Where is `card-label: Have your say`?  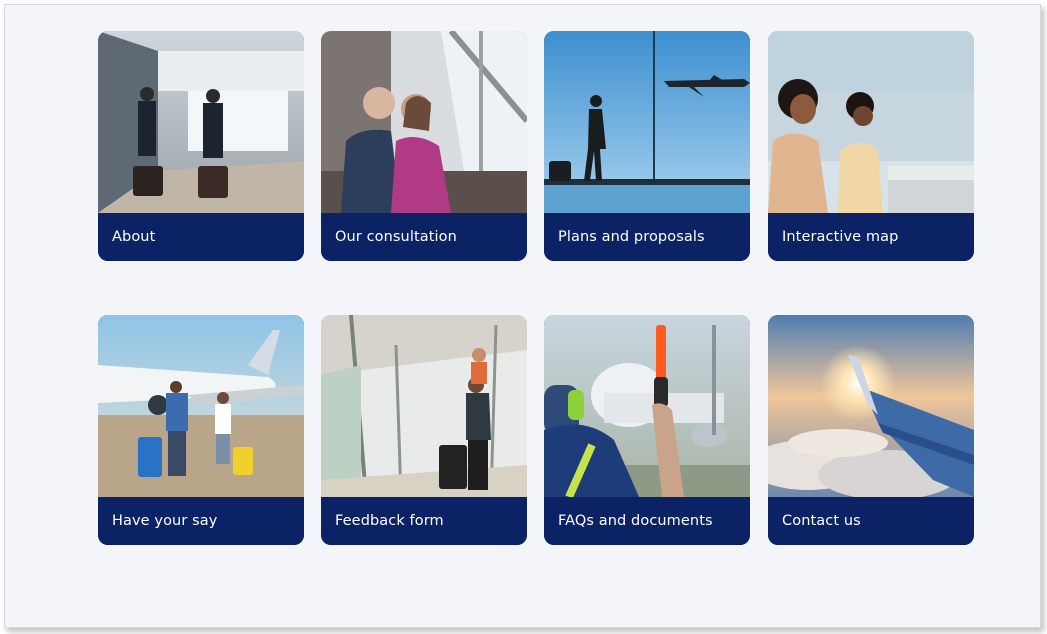
card-label: Have your say is located at coordinates (201, 521).